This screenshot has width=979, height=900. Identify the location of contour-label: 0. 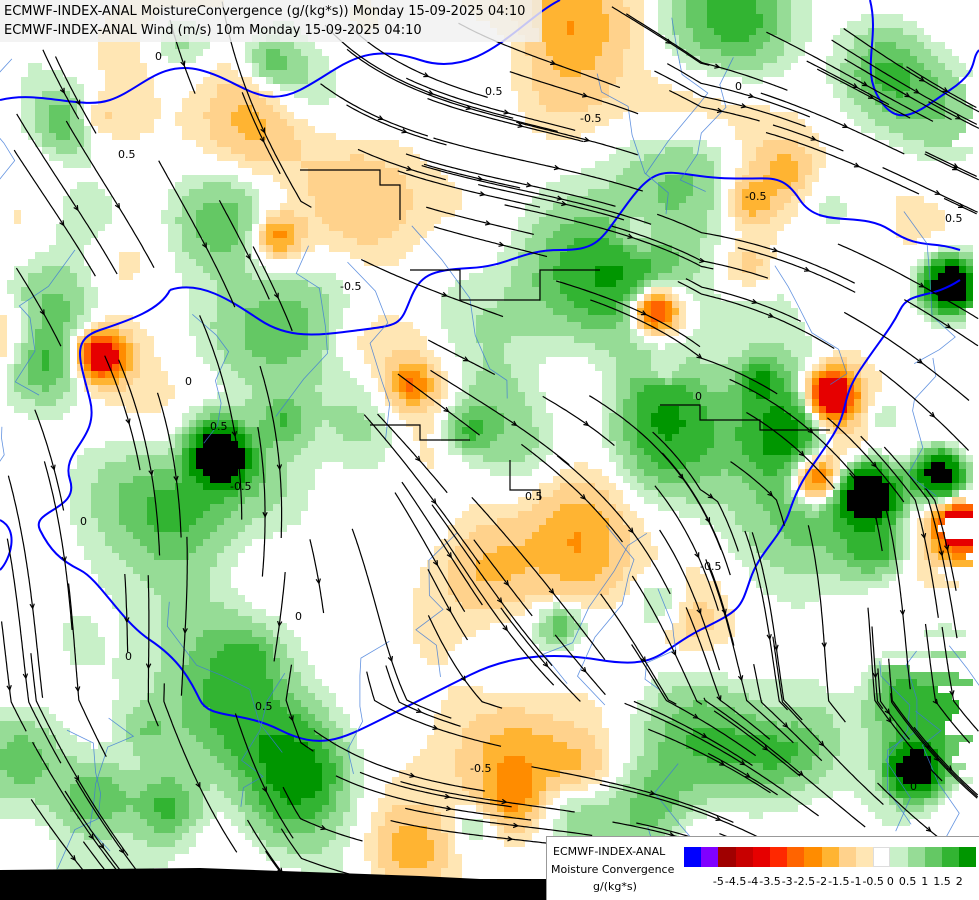
(188, 381).